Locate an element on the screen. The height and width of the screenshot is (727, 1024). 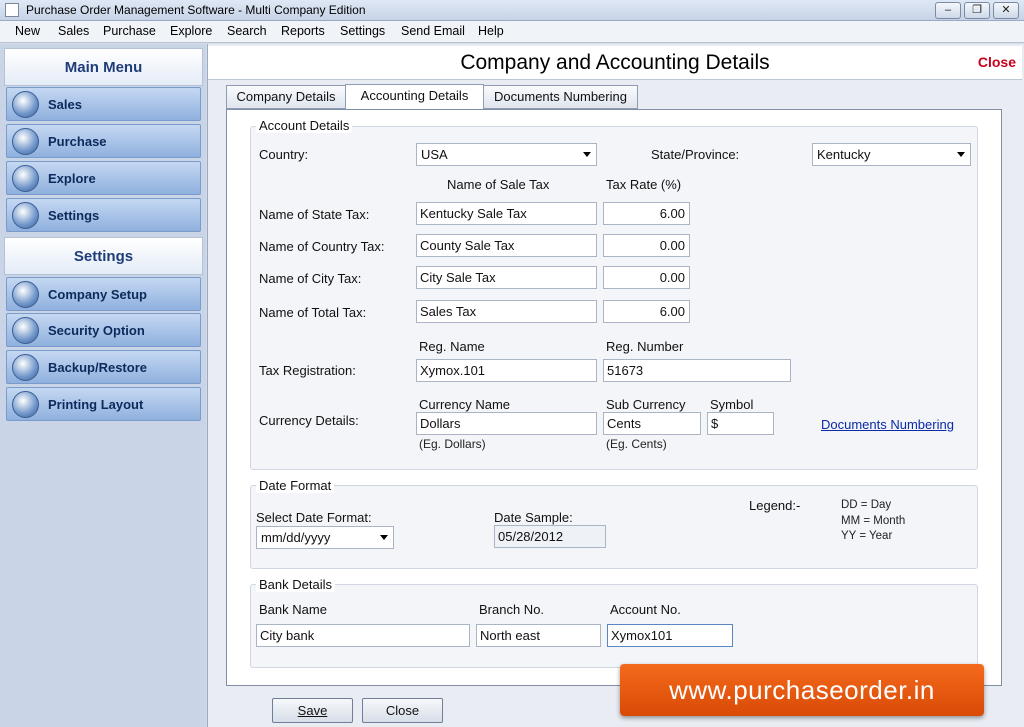
currency-details-label: Currency Details: is located at coordinates (309, 420).